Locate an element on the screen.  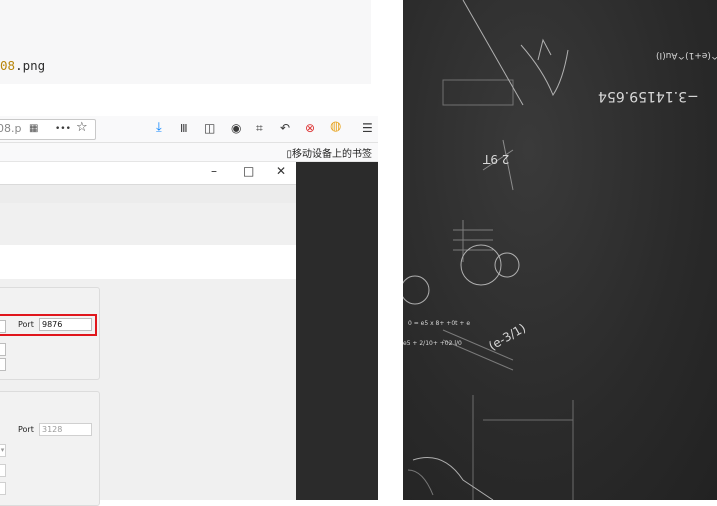
app-content-header is located at coordinates (148, 262).